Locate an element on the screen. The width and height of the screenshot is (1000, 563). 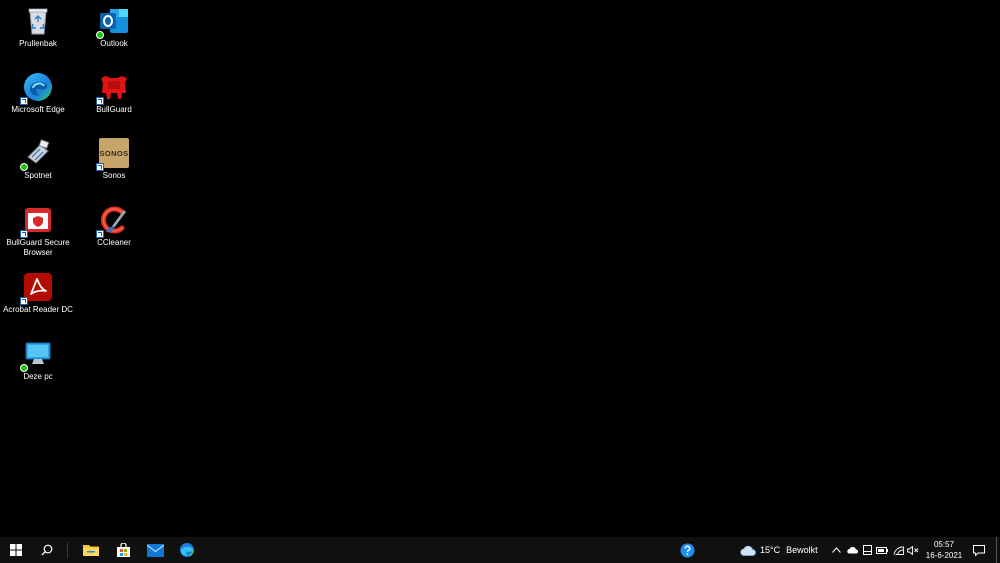
desktop-icon-label: Prullenbak is located at coordinates (38, 43).